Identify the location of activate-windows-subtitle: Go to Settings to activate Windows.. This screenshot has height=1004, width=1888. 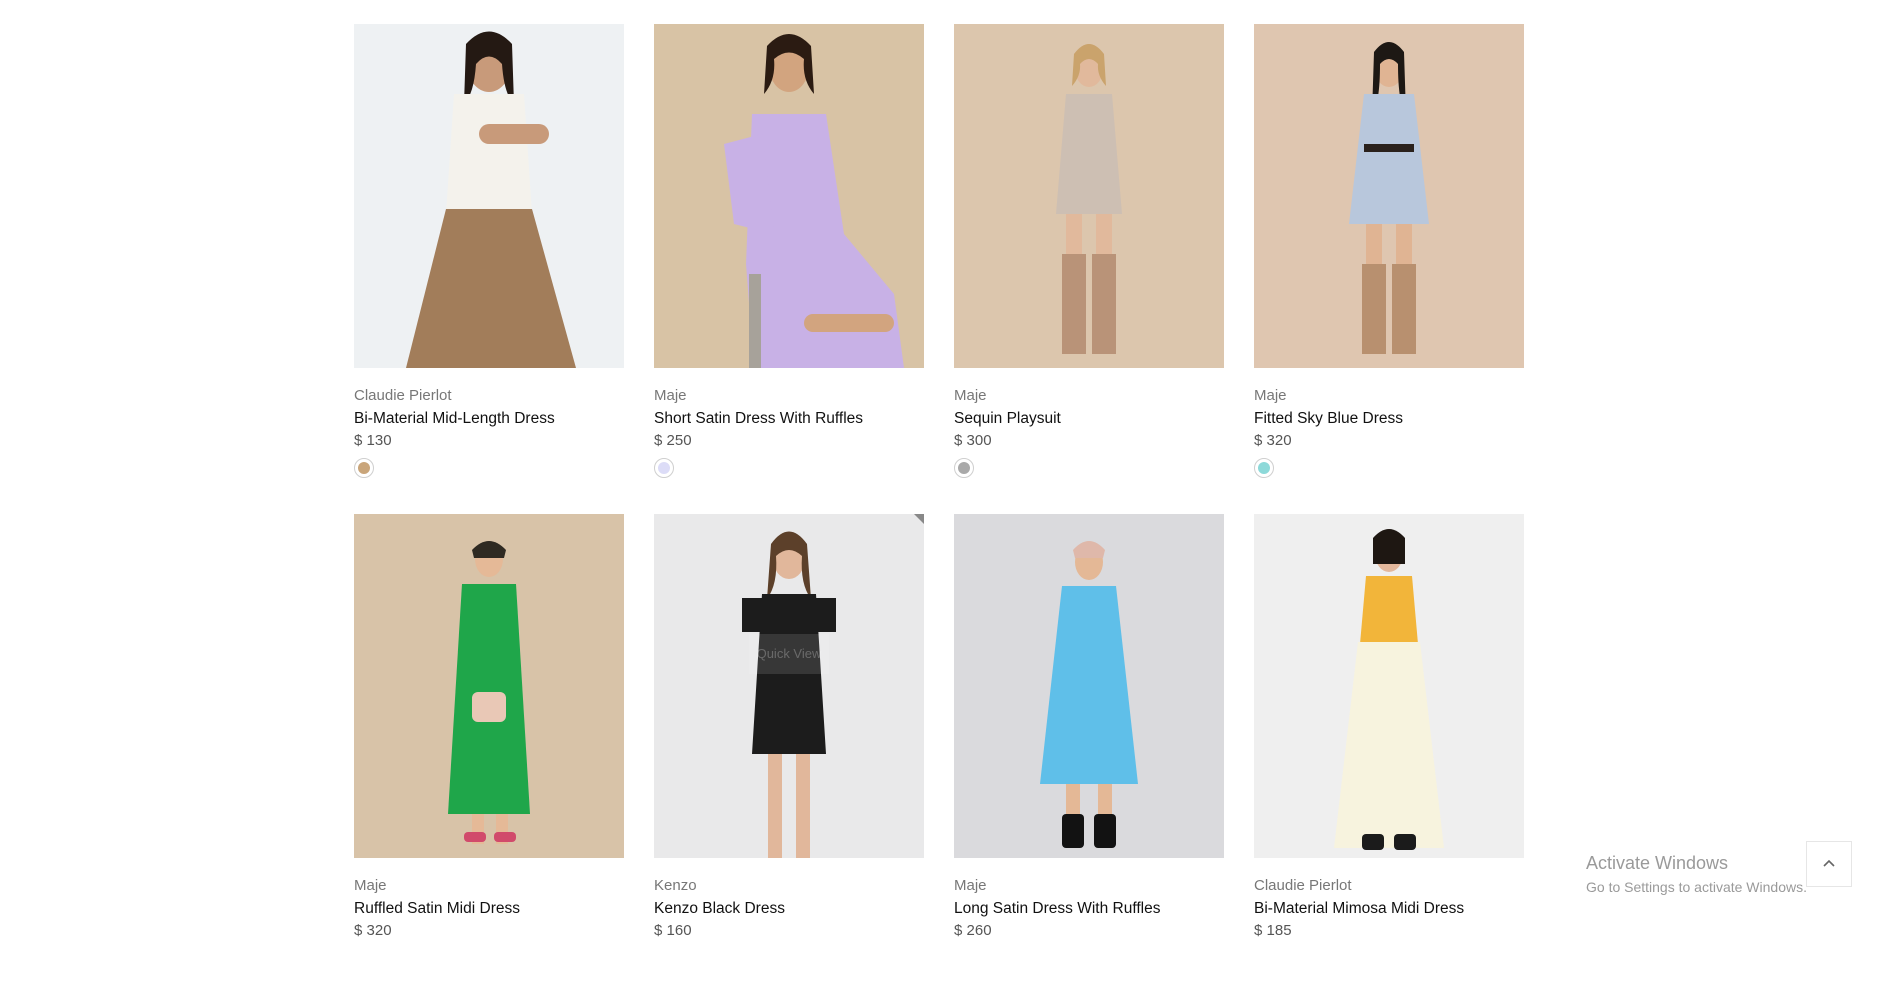
(1696, 887).